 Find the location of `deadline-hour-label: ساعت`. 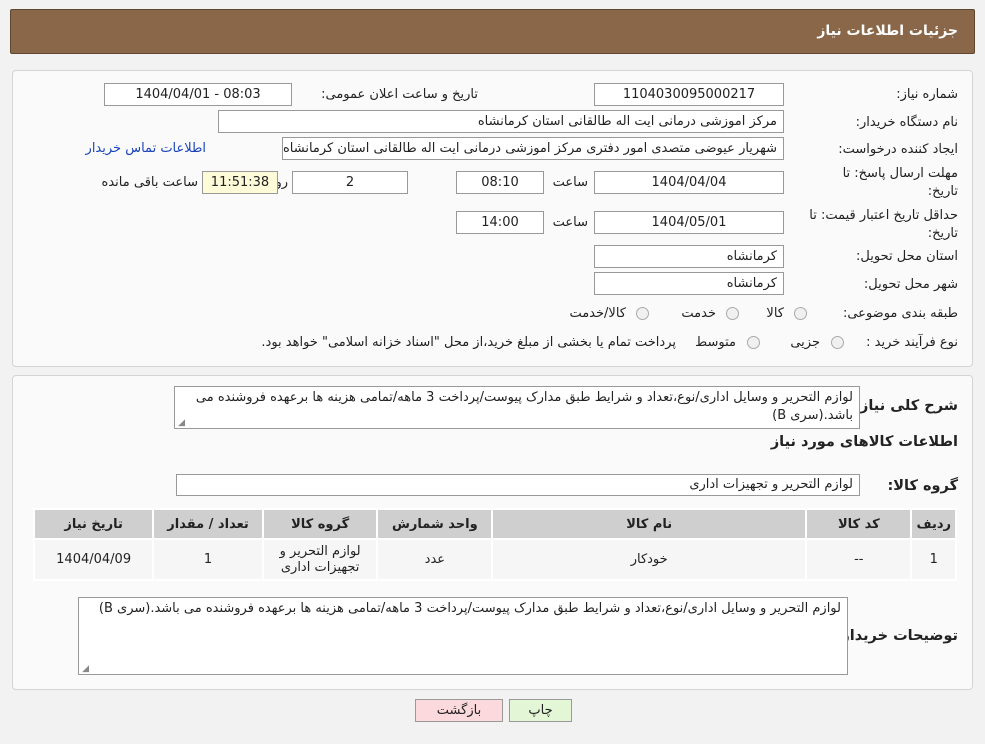

deadline-hour-label: ساعت is located at coordinates (570, 182).